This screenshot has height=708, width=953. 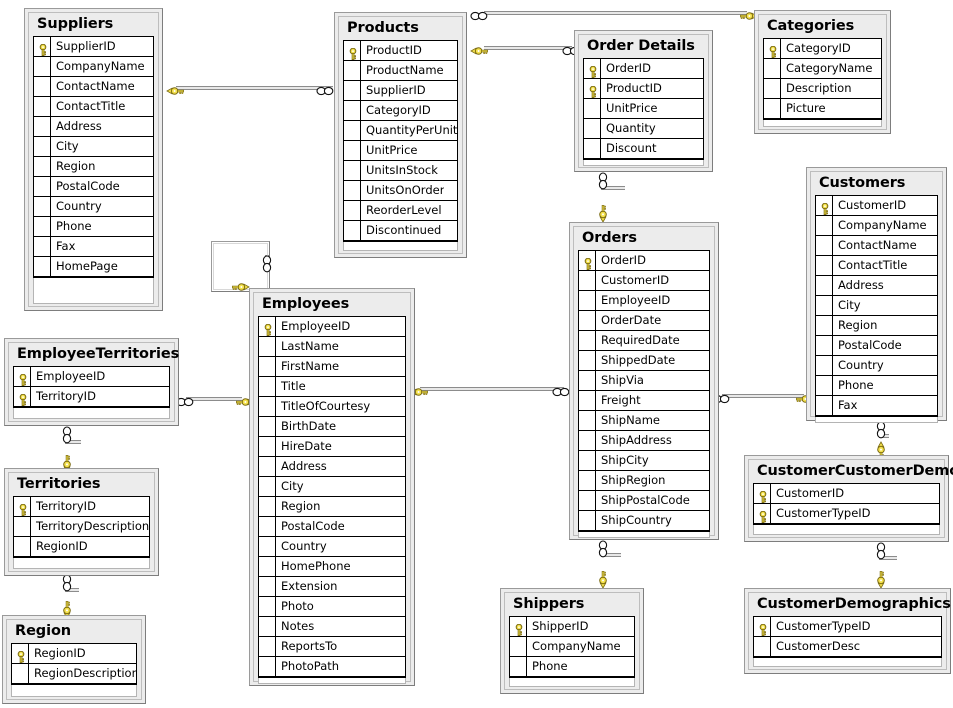 I want to click on entity-table-region: Region RegionID RegionDescription, so click(x=74, y=659).